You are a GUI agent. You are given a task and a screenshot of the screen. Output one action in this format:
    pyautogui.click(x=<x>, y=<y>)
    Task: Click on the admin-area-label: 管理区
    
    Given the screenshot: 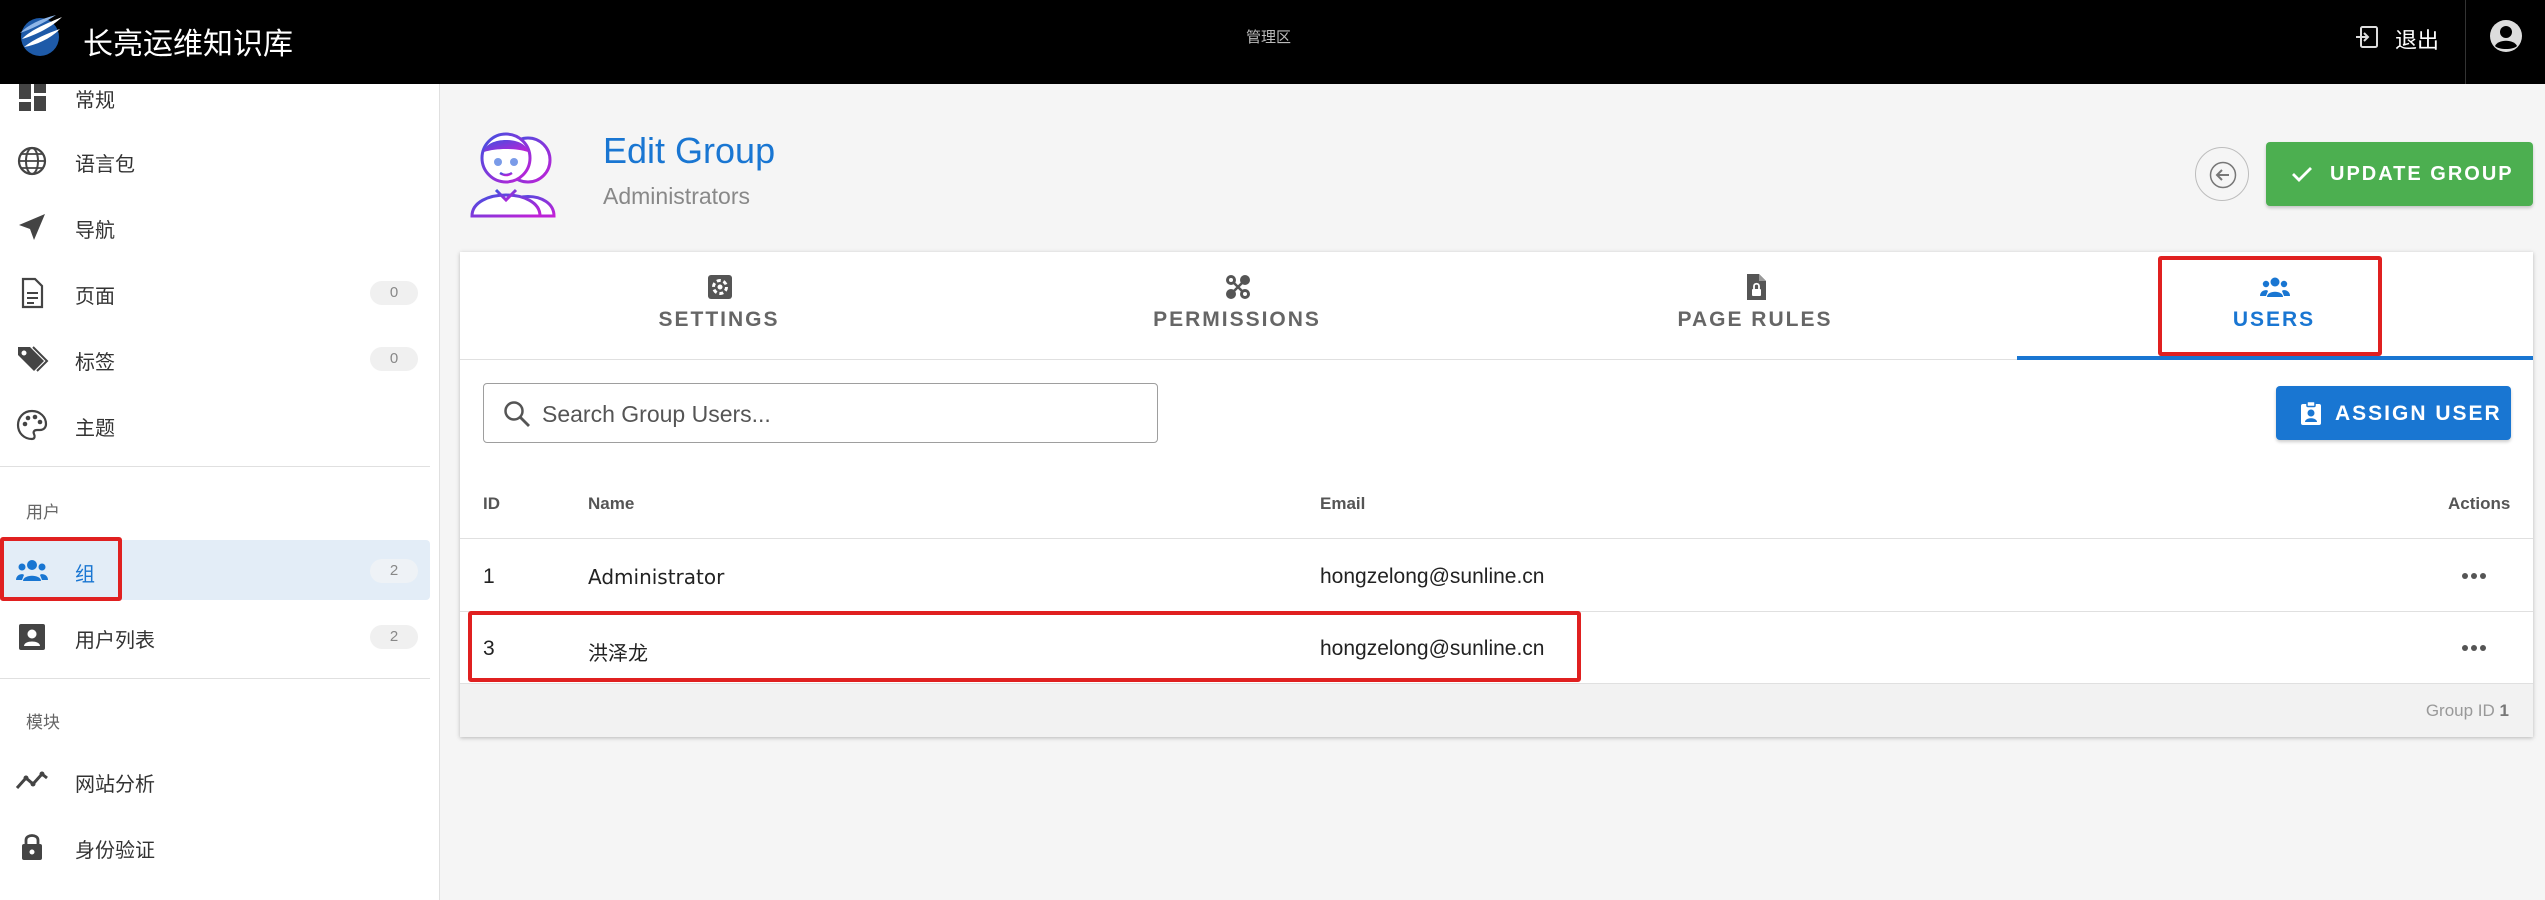 What is the action you would take?
    pyautogui.click(x=1269, y=37)
    